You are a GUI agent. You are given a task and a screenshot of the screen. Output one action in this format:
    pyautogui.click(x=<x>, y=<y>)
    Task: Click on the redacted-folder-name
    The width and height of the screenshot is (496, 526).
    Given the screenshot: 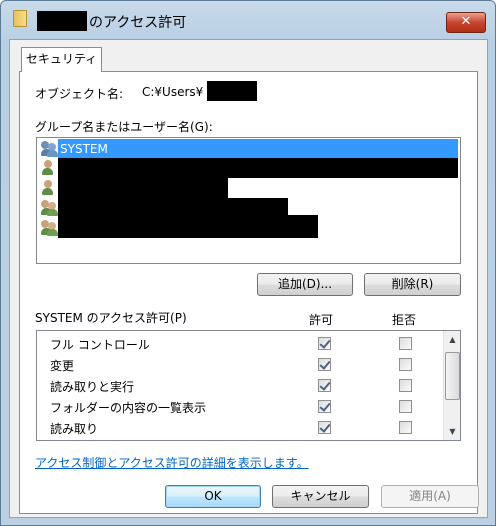 What is the action you would take?
    pyautogui.click(x=62, y=21)
    